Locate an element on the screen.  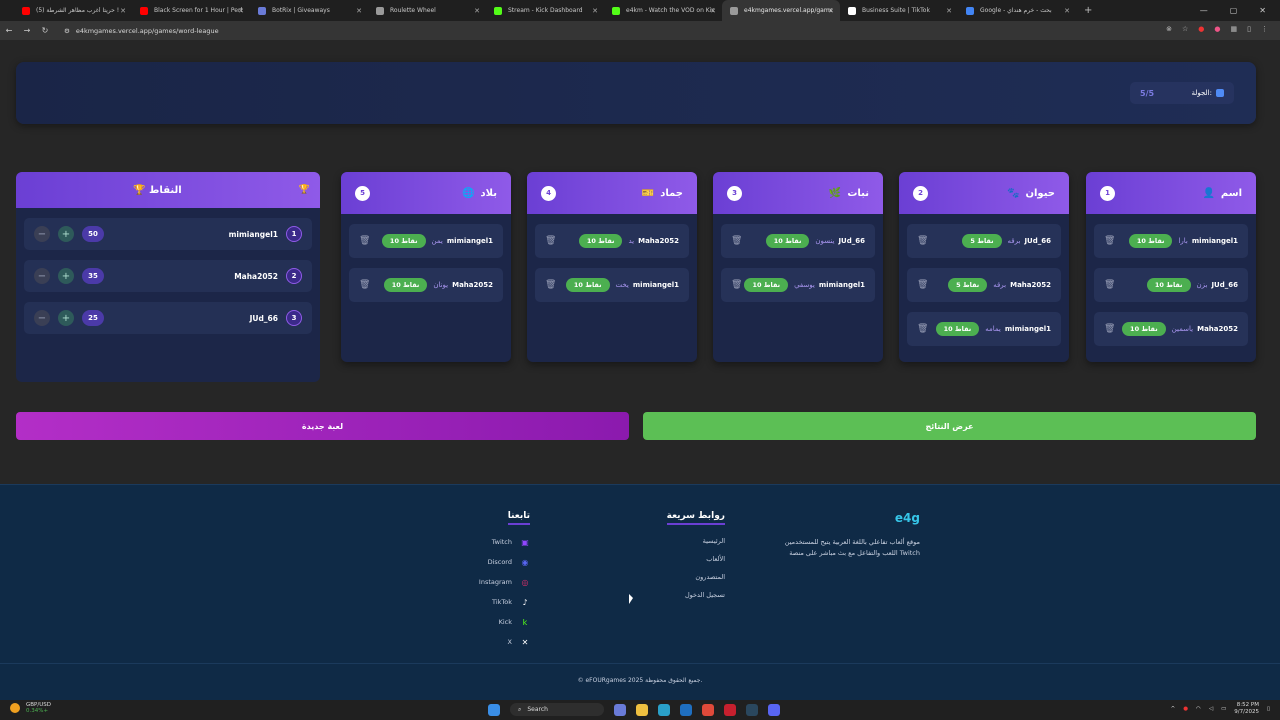
menu-icon: ⋮ is located at coordinates (1264, 29).